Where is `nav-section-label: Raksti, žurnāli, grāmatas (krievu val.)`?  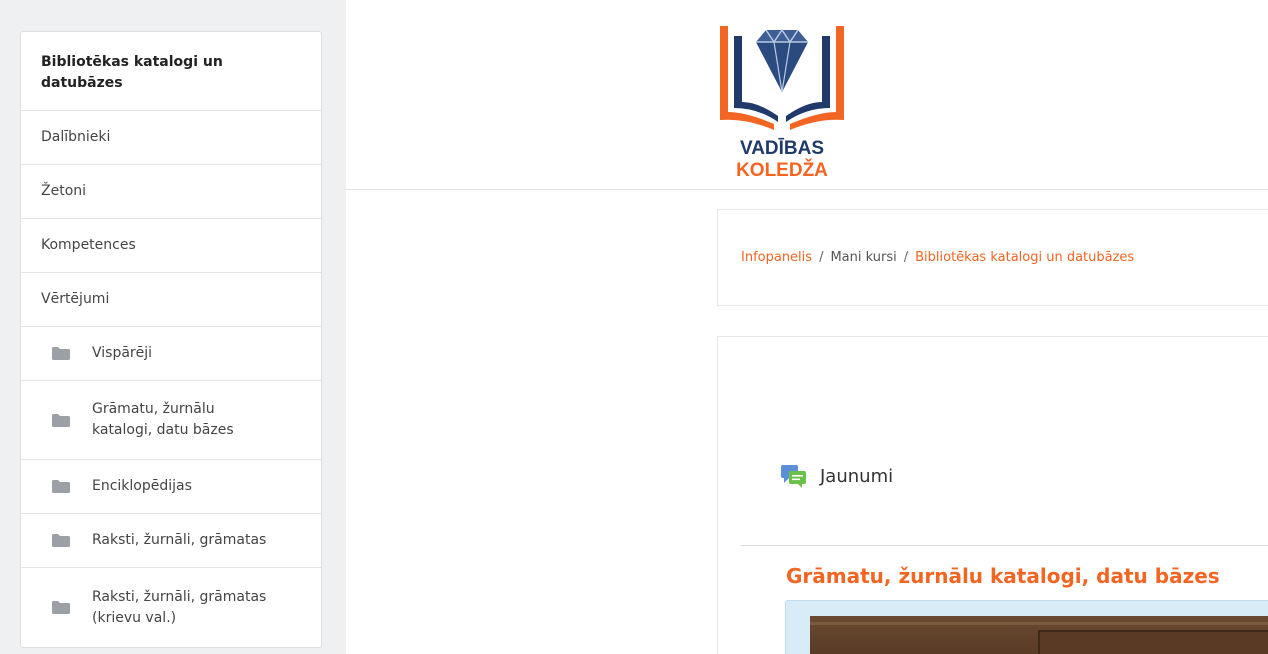 nav-section-label: Raksti, žurnāli, grāmatas (krievu val.) is located at coordinates (179, 607).